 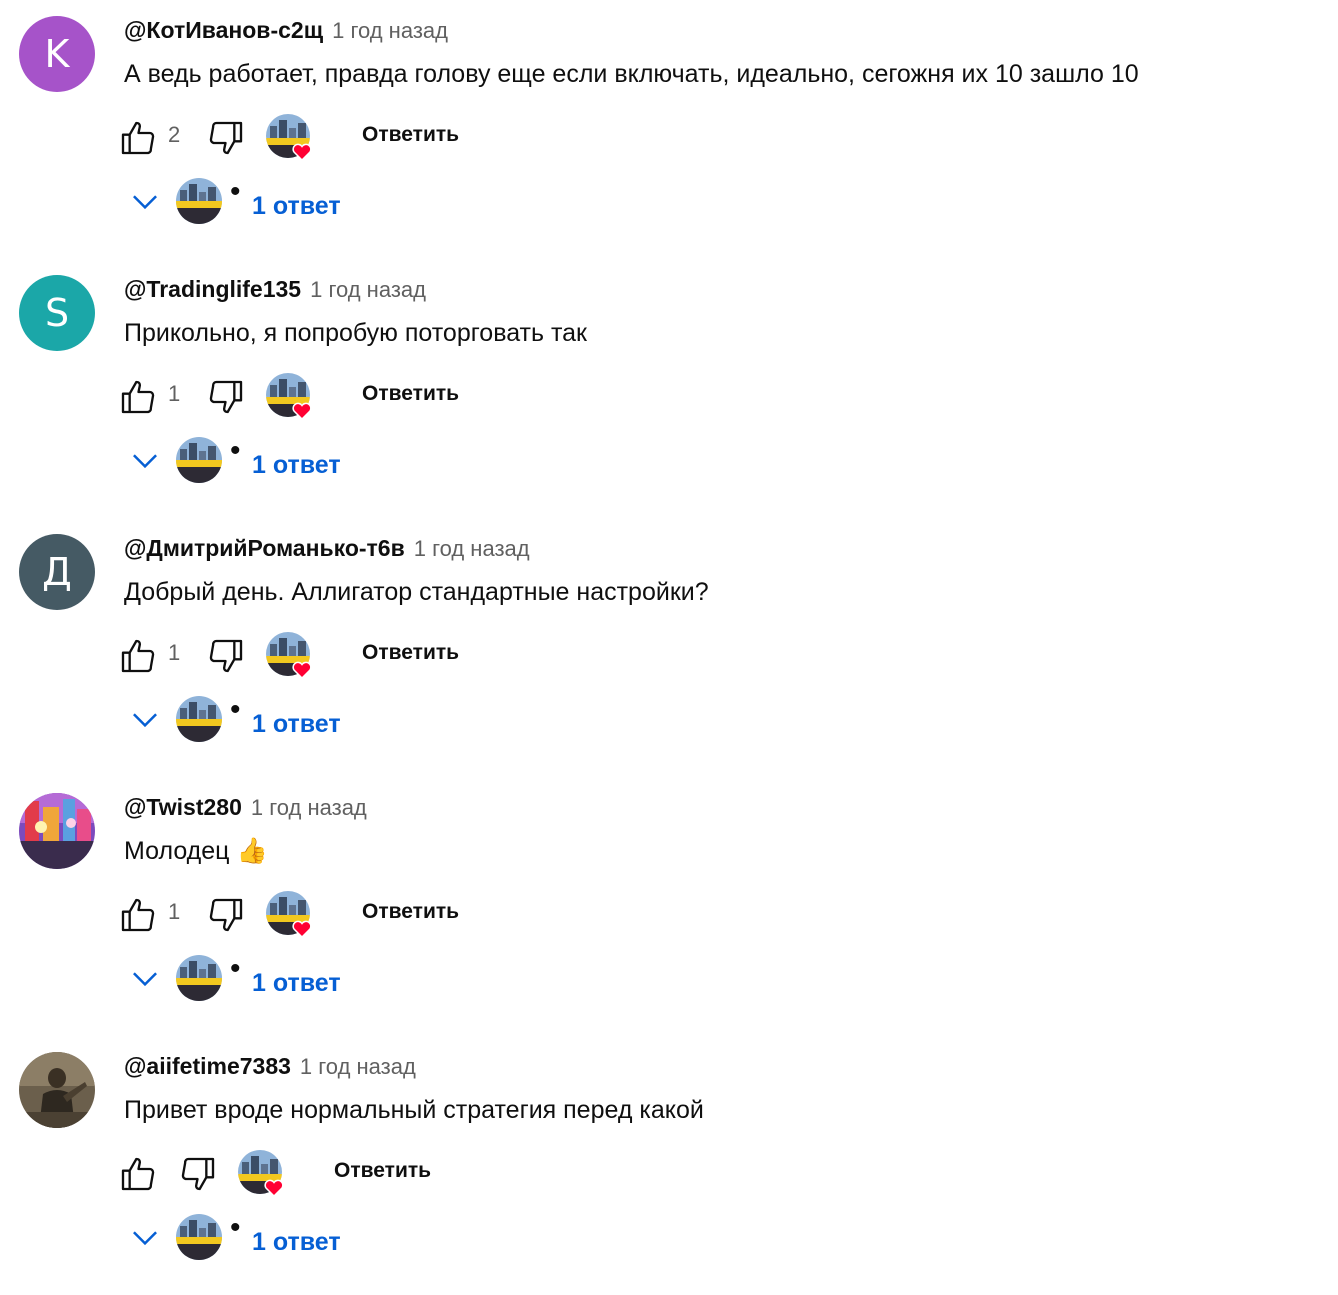 I want to click on avatar-letter: S, so click(x=57, y=313).